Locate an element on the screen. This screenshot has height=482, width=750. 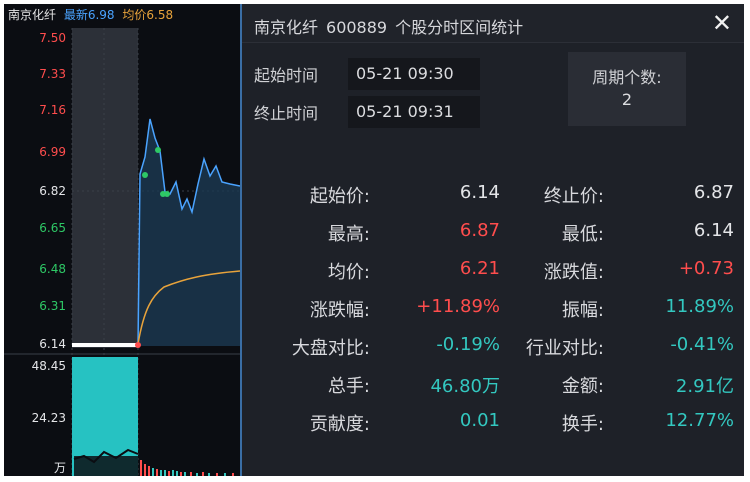
stat-key: 均价: is located at coordinates (348, 272).